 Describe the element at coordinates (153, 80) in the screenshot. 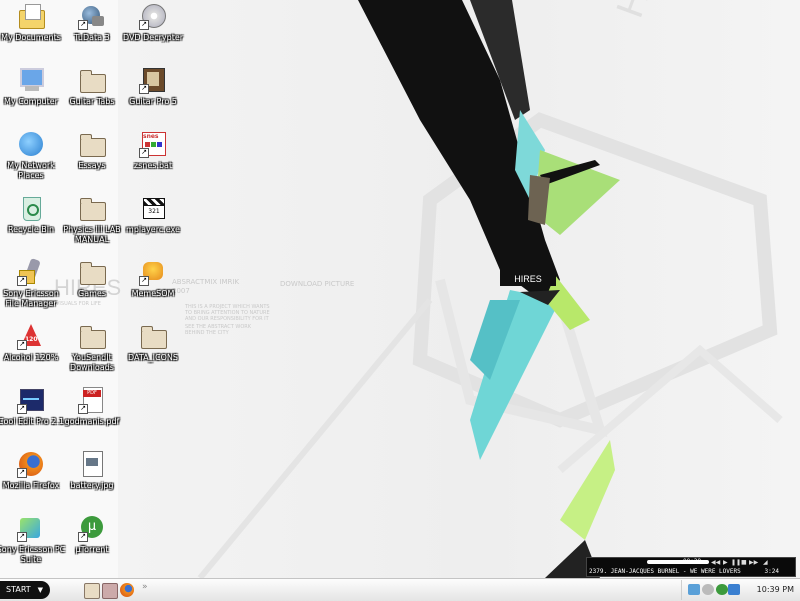

I see `guitar-pro-icon: ↗` at that location.